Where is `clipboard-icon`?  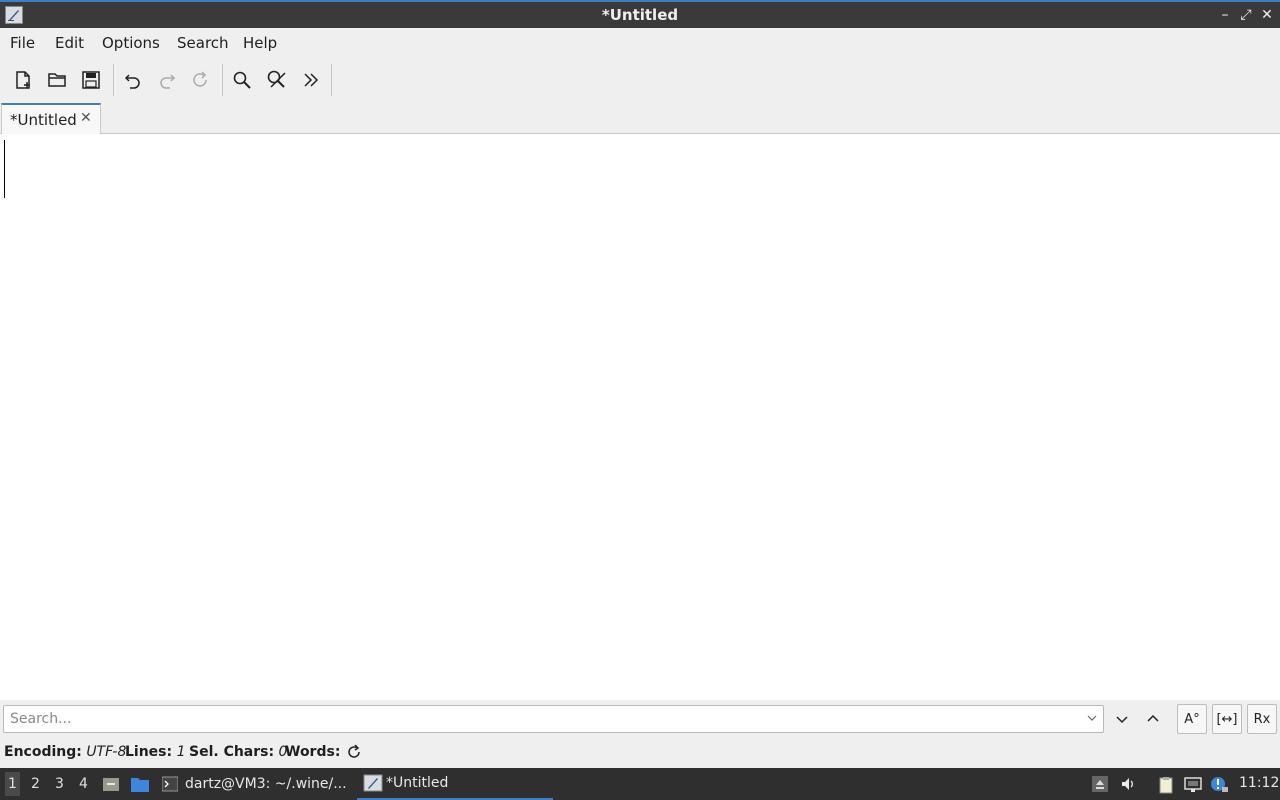 clipboard-icon is located at coordinates (1166, 785).